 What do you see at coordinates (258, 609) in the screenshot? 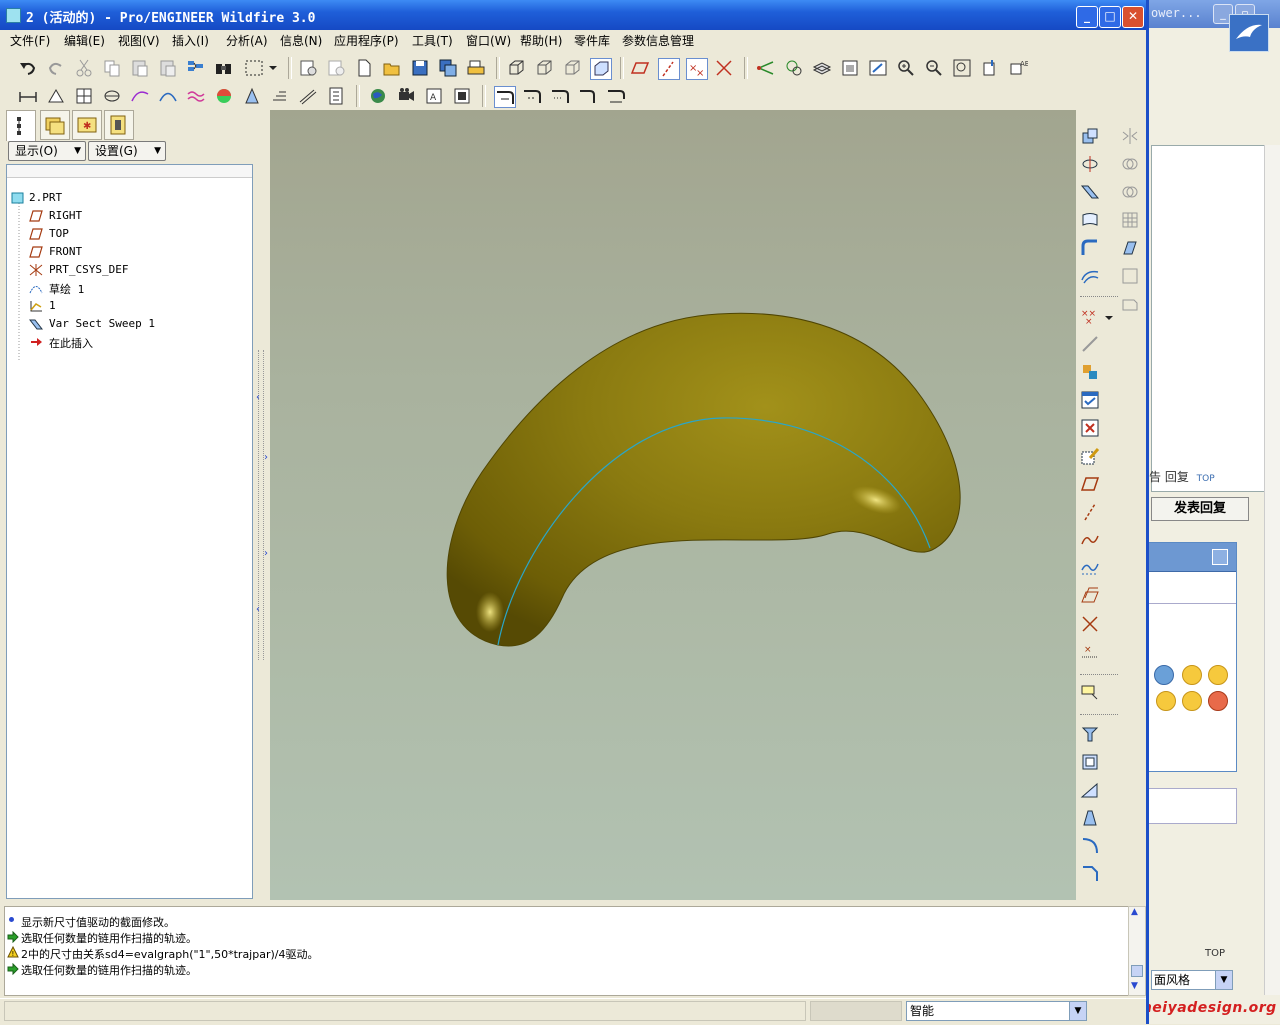
I see `collapse-arrow-icon: ‹` at bounding box center [258, 609].